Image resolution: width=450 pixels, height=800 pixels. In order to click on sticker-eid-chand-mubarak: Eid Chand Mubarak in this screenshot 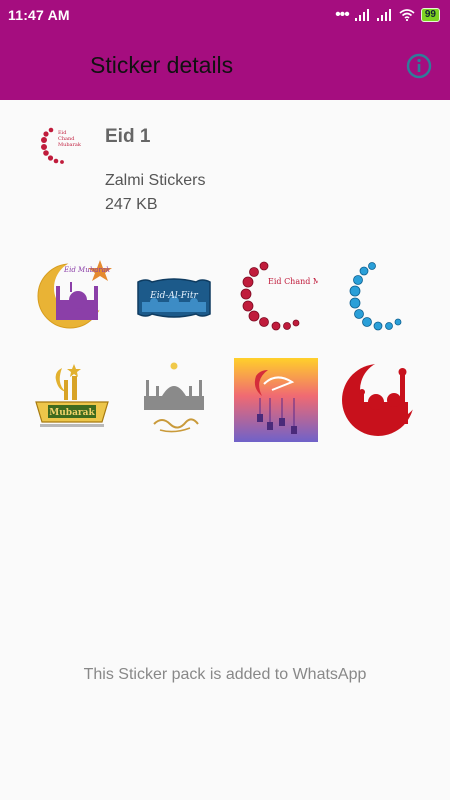, I will do `click(276, 298)`.